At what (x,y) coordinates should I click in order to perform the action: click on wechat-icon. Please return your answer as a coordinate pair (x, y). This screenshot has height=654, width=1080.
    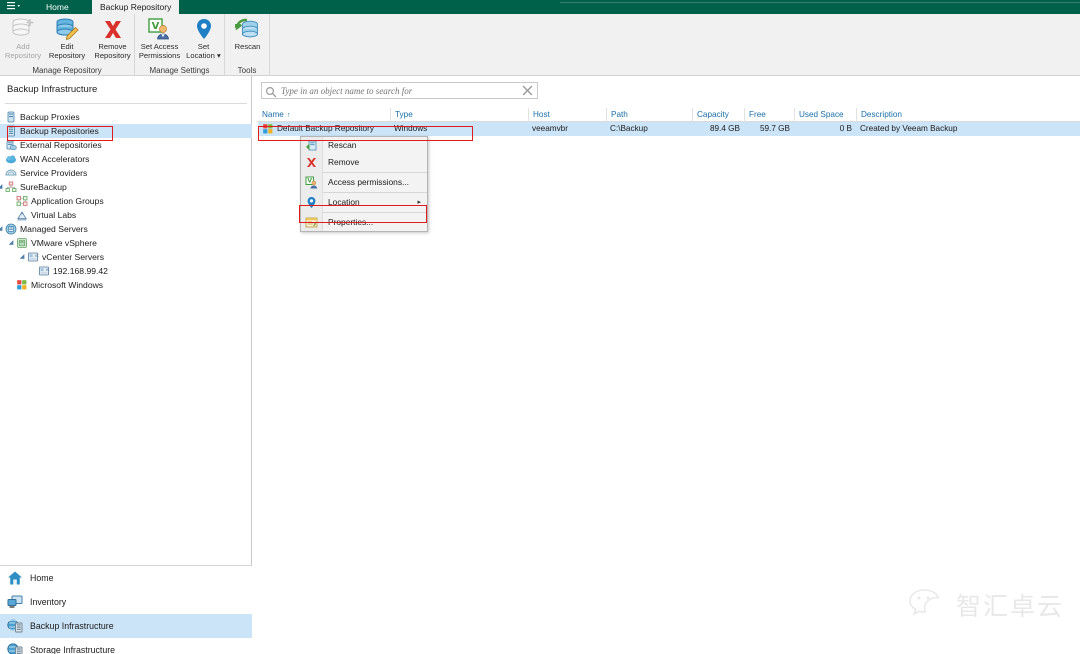
    Looking at the image, I should click on (930, 607).